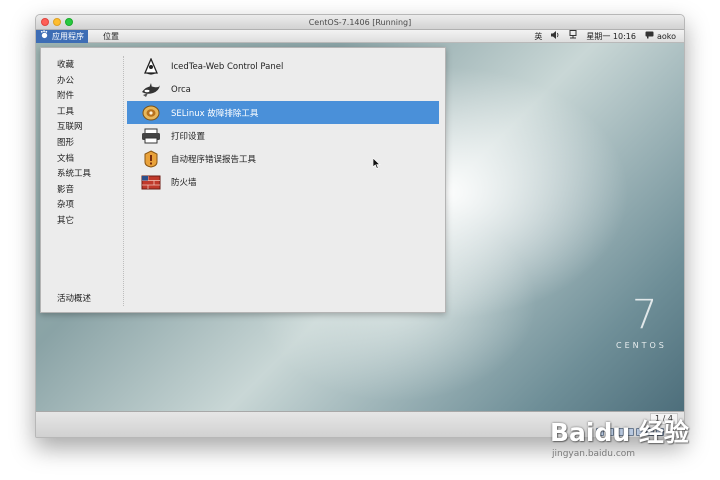 Image resolution: width=720 pixels, height=480 pixels. Describe the element at coordinates (151, 182) in the screenshot. I see `firewall-icon` at that location.